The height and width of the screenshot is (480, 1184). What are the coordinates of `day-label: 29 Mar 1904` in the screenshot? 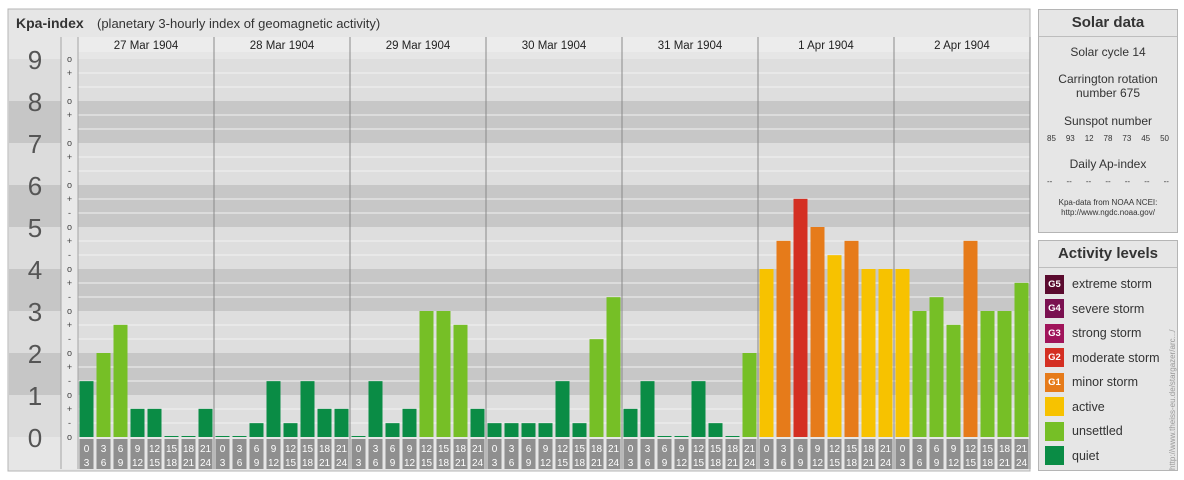 It's located at (418, 46).